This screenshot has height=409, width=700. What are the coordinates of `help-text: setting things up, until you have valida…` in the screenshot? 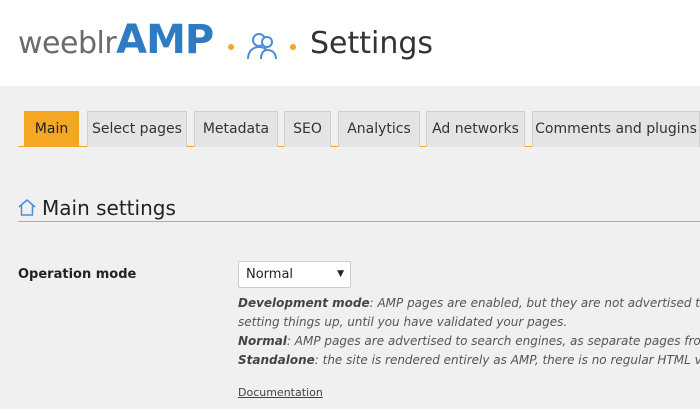 It's located at (403, 322).